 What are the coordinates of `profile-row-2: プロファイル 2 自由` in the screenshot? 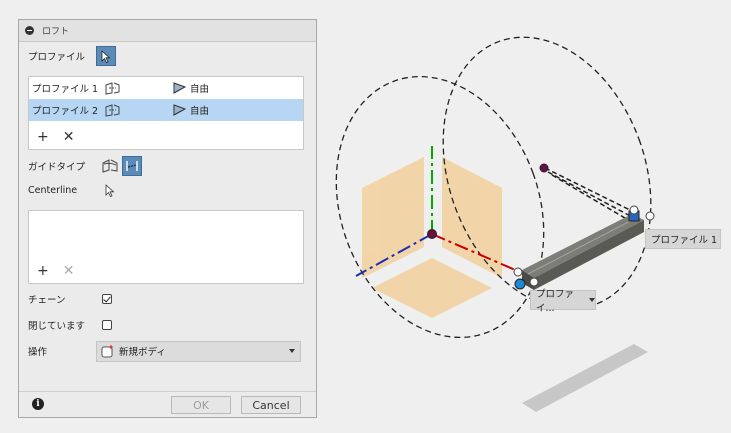 It's located at (166, 110).